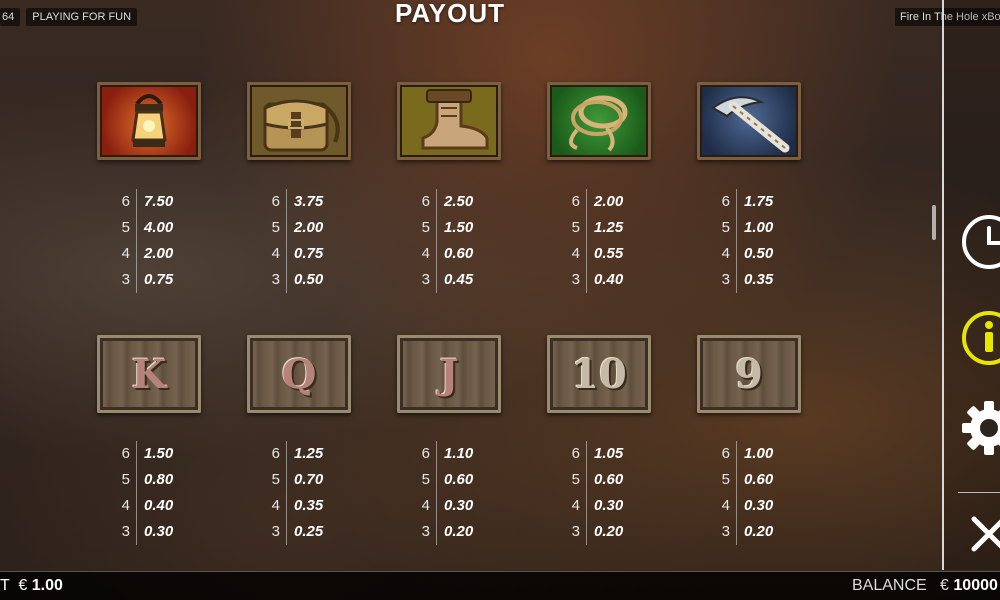 The height and width of the screenshot is (600, 1000). What do you see at coordinates (458, 256) in the screenshot?
I see `pay-row: 4 0.60` at bounding box center [458, 256].